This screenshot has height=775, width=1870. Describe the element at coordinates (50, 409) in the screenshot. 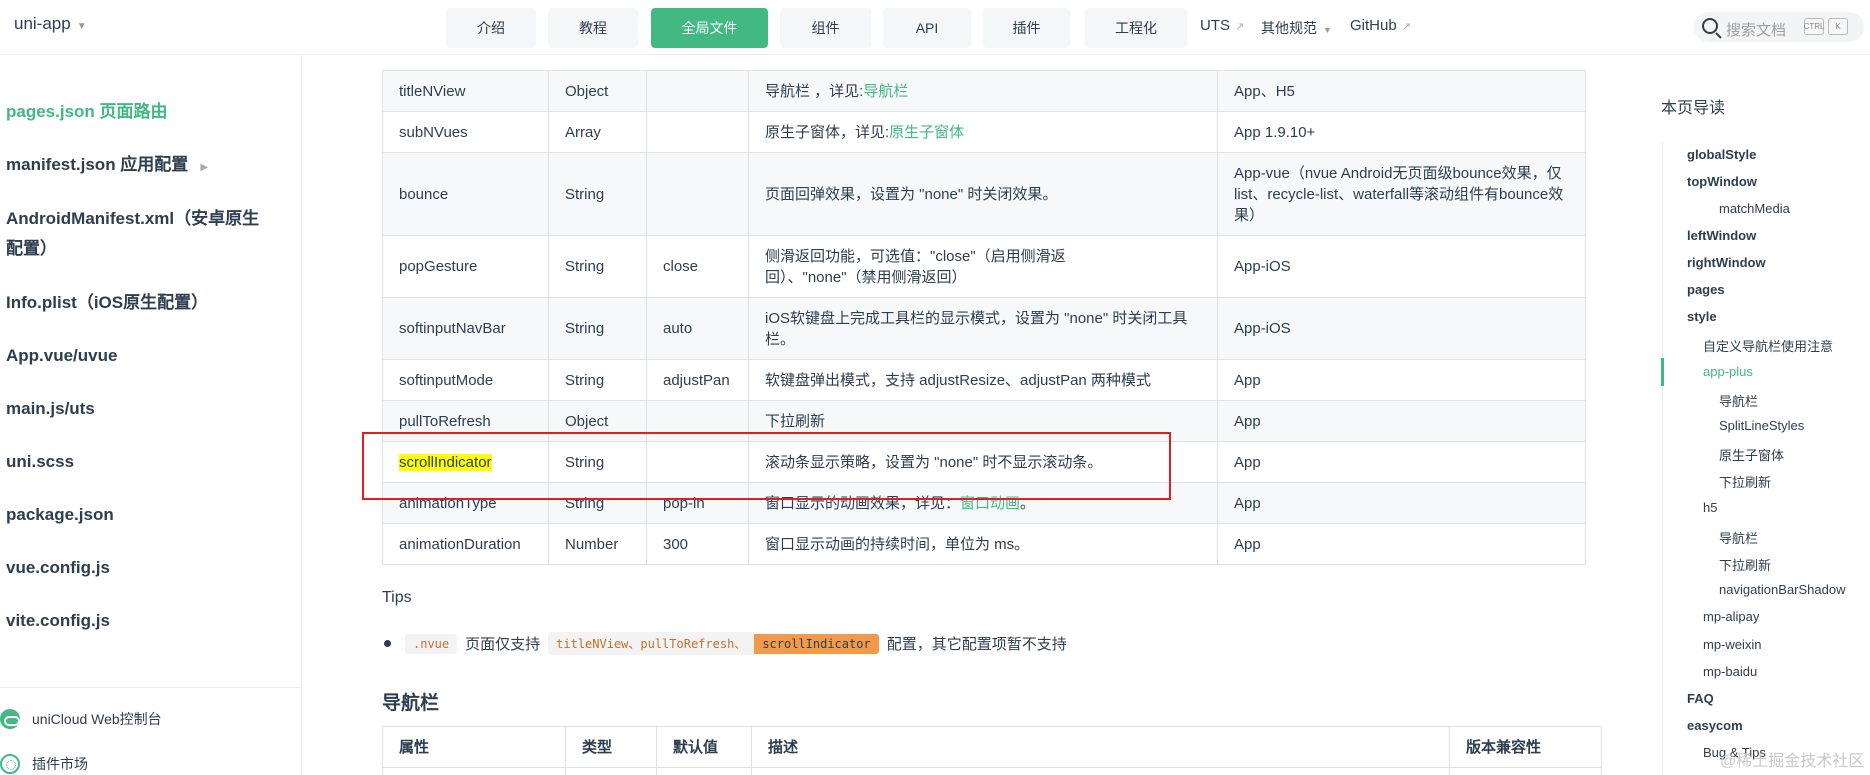

I see `sidebar-item-main-js: main.js/uts` at that location.